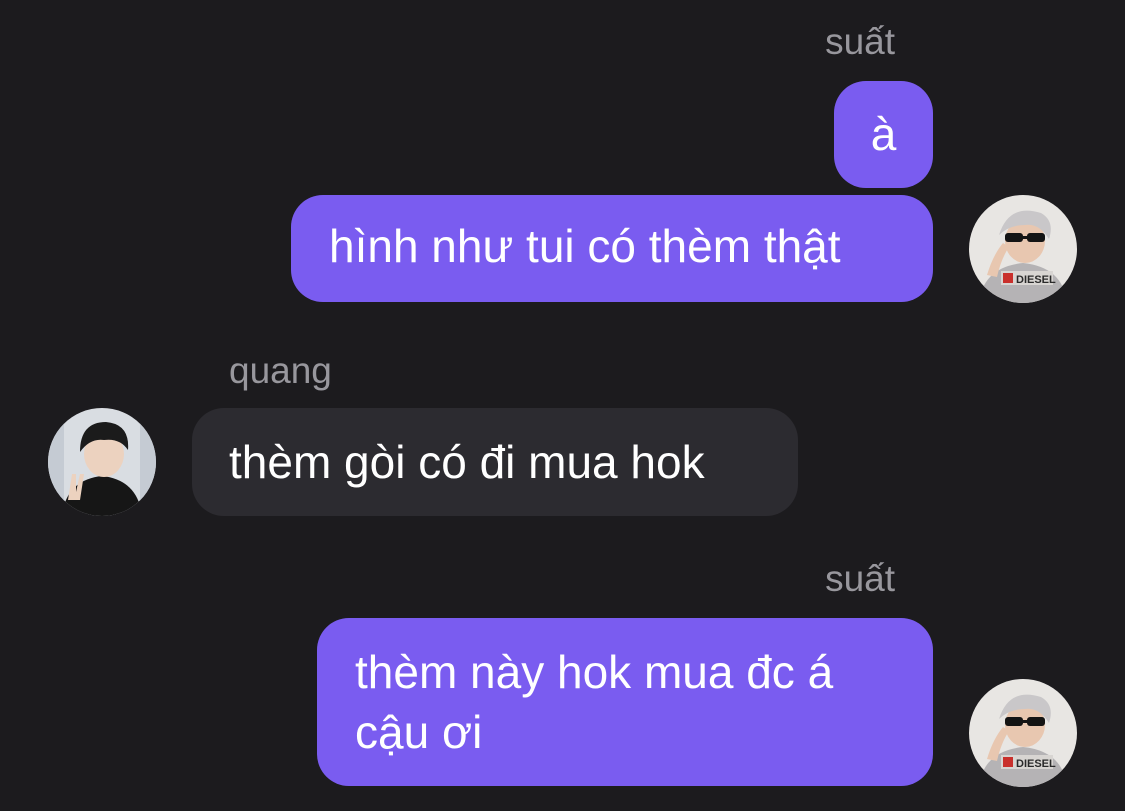  I want to click on message-bubble-incoming: thèm gòi có đi mua hok, so click(495, 462).